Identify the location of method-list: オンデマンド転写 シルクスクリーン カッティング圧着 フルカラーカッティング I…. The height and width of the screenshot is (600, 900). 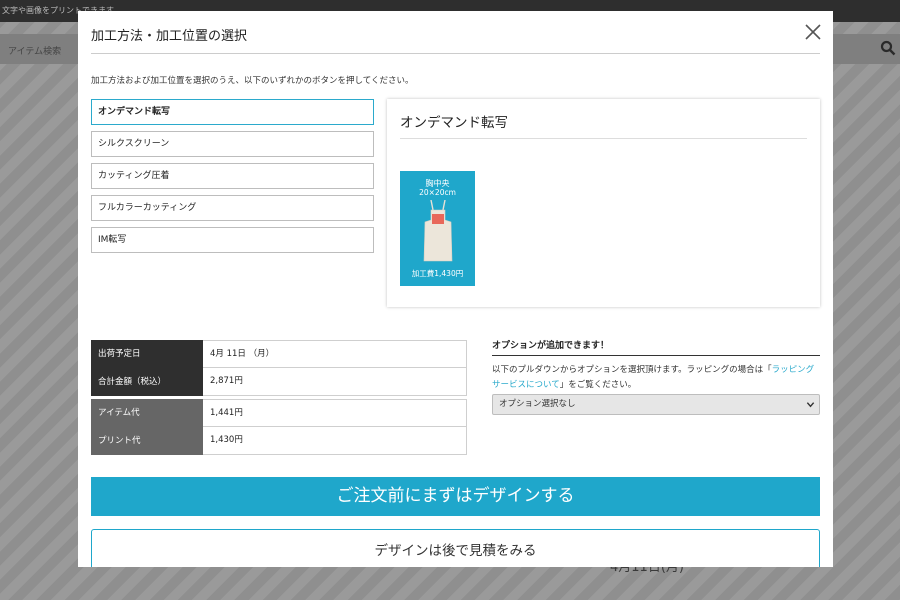
(232, 179).